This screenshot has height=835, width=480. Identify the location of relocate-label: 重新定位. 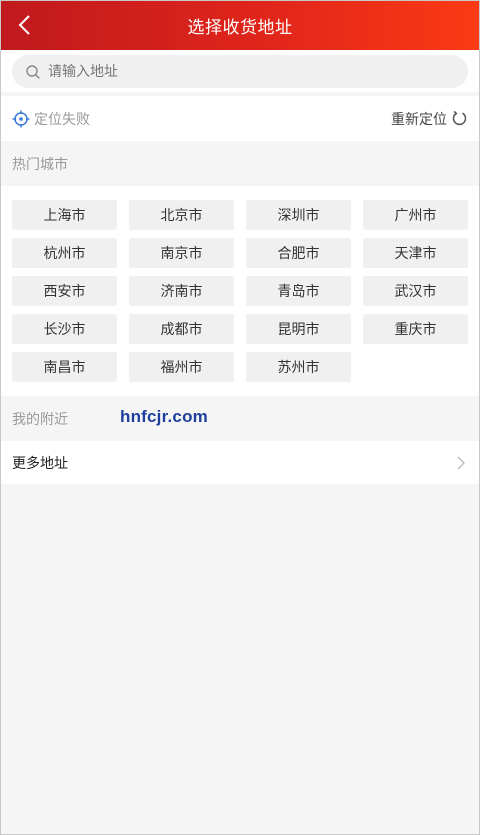
(419, 119).